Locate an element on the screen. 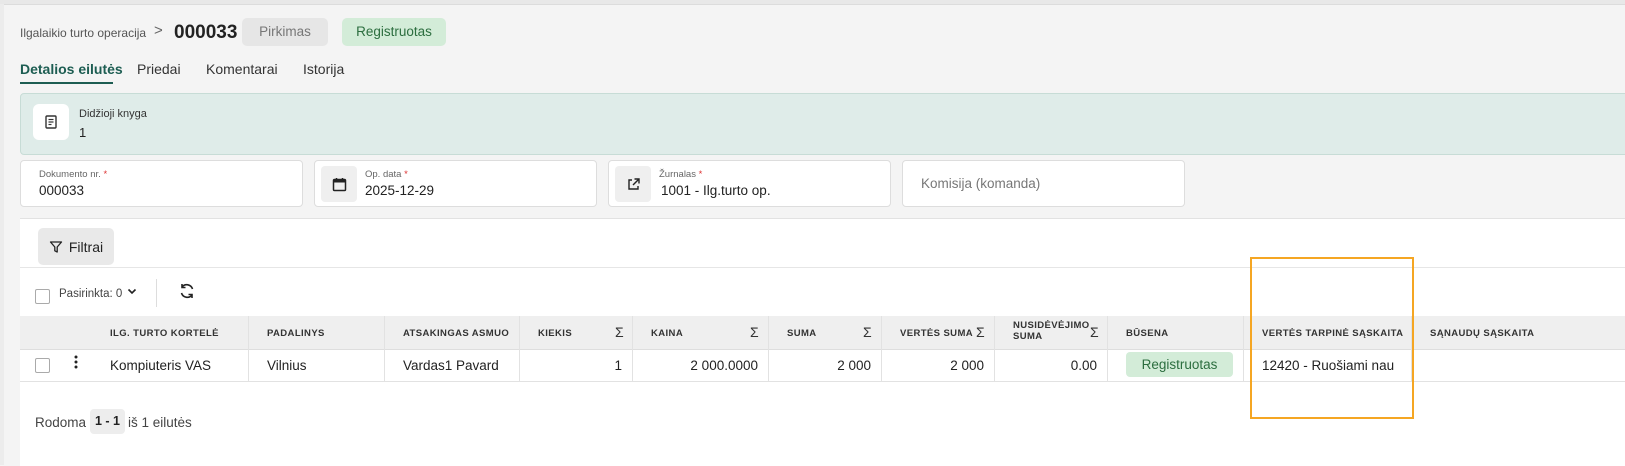 This screenshot has width=1625, height=466. cell-depreciation: 0.00 is located at coordinates (1083, 365).